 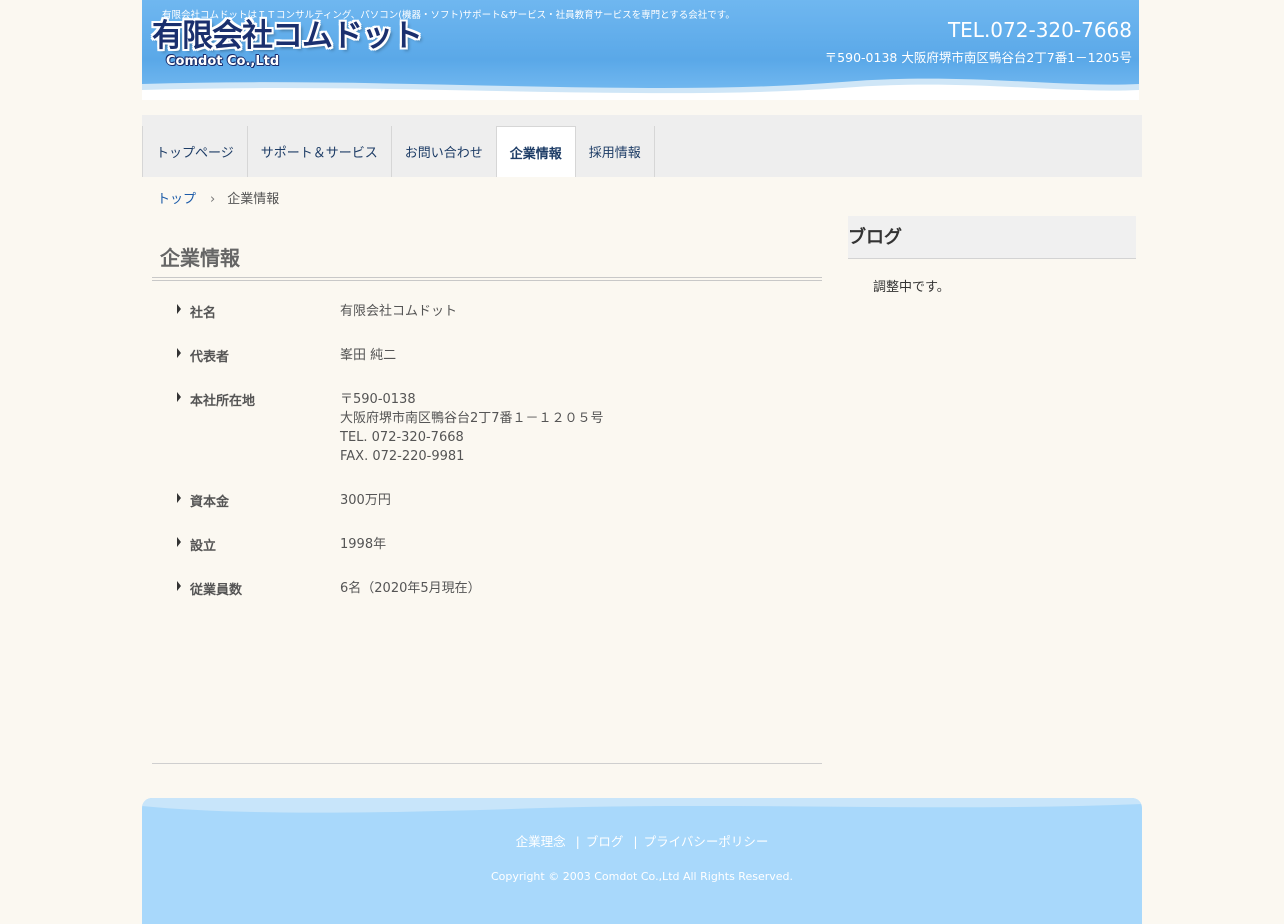 I want to click on info-value-line: TEL. 072-320-7668, so click(x=402, y=437).